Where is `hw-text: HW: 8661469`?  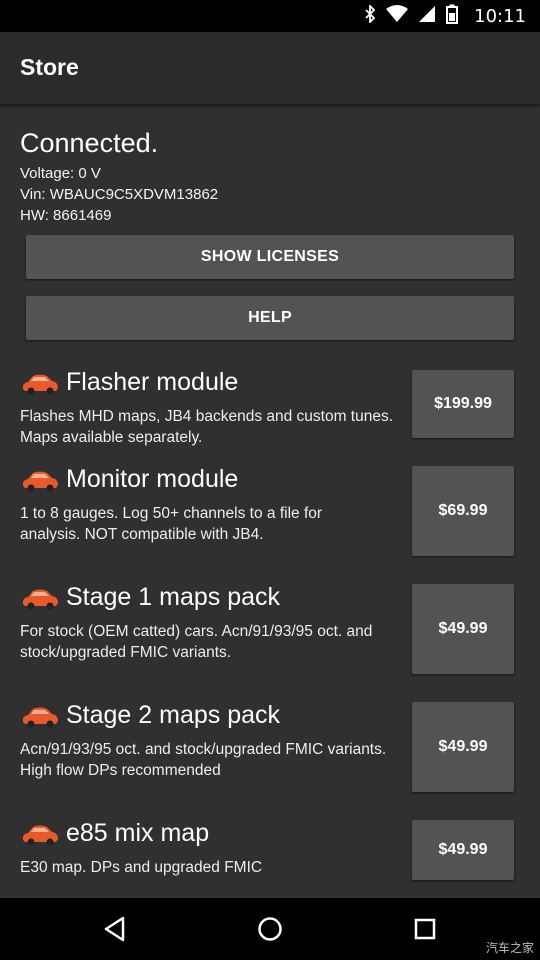 hw-text: HW: 8661469 is located at coordinates (66, 215).